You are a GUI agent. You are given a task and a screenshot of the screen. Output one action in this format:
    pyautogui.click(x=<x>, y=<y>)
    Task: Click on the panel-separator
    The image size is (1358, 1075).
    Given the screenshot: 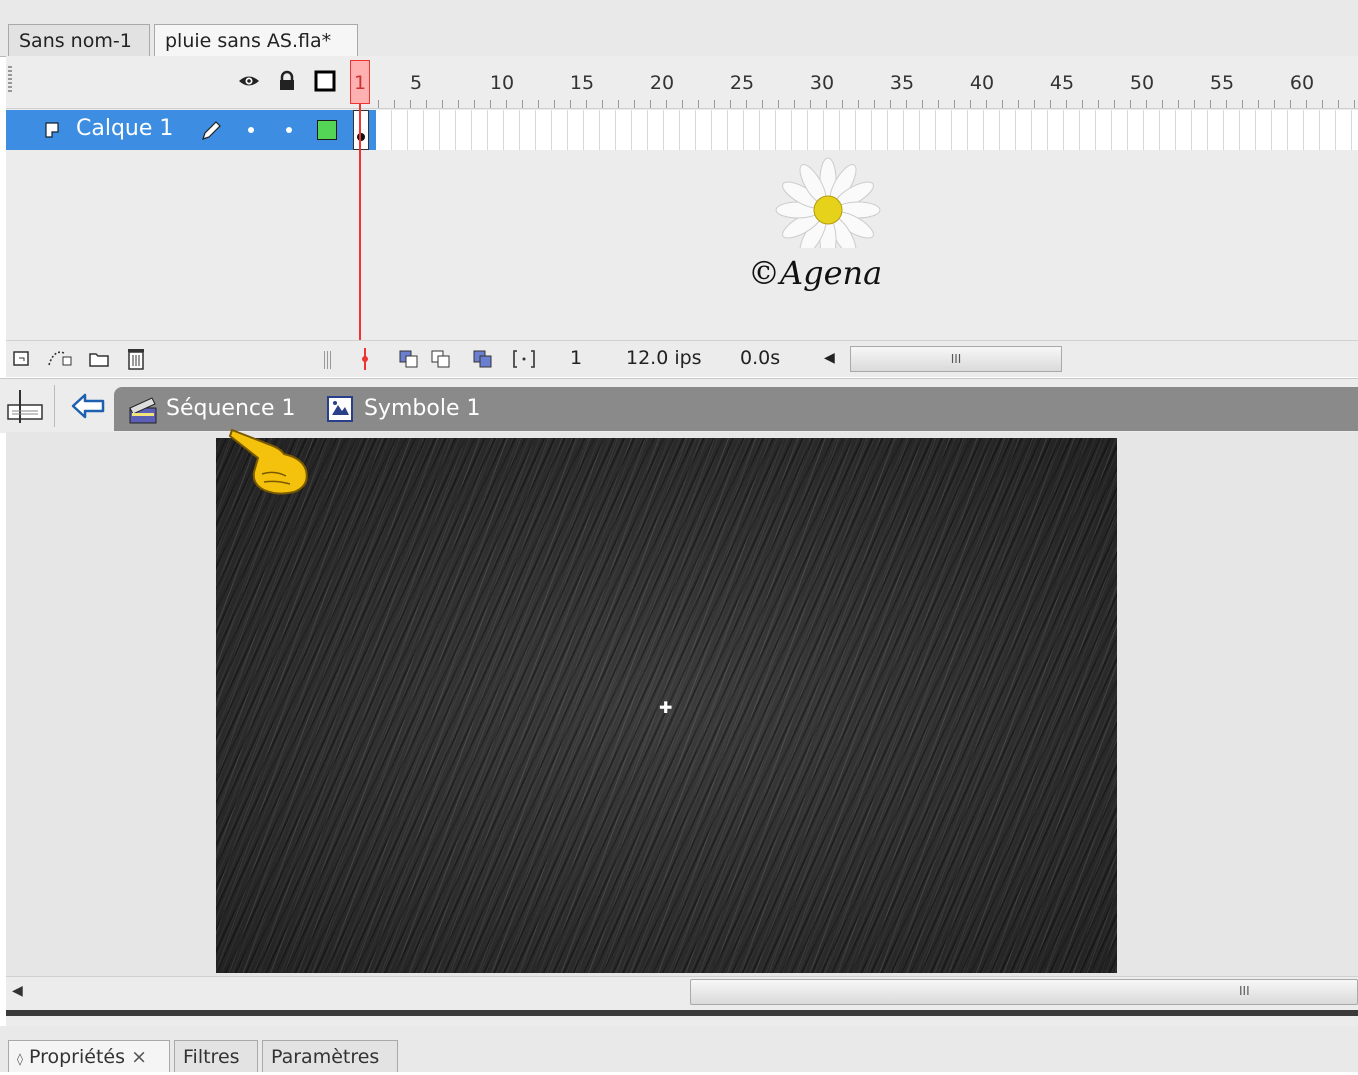 What is the action you would take?
    pyautogui.click(x=682, y=1017)
    